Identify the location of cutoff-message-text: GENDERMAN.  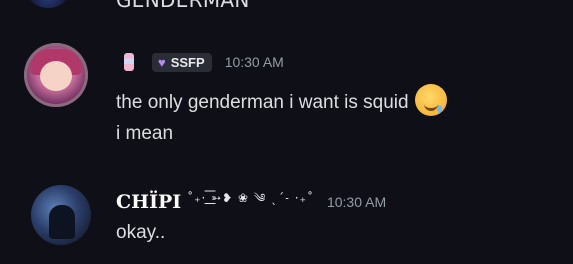
(183, 6).